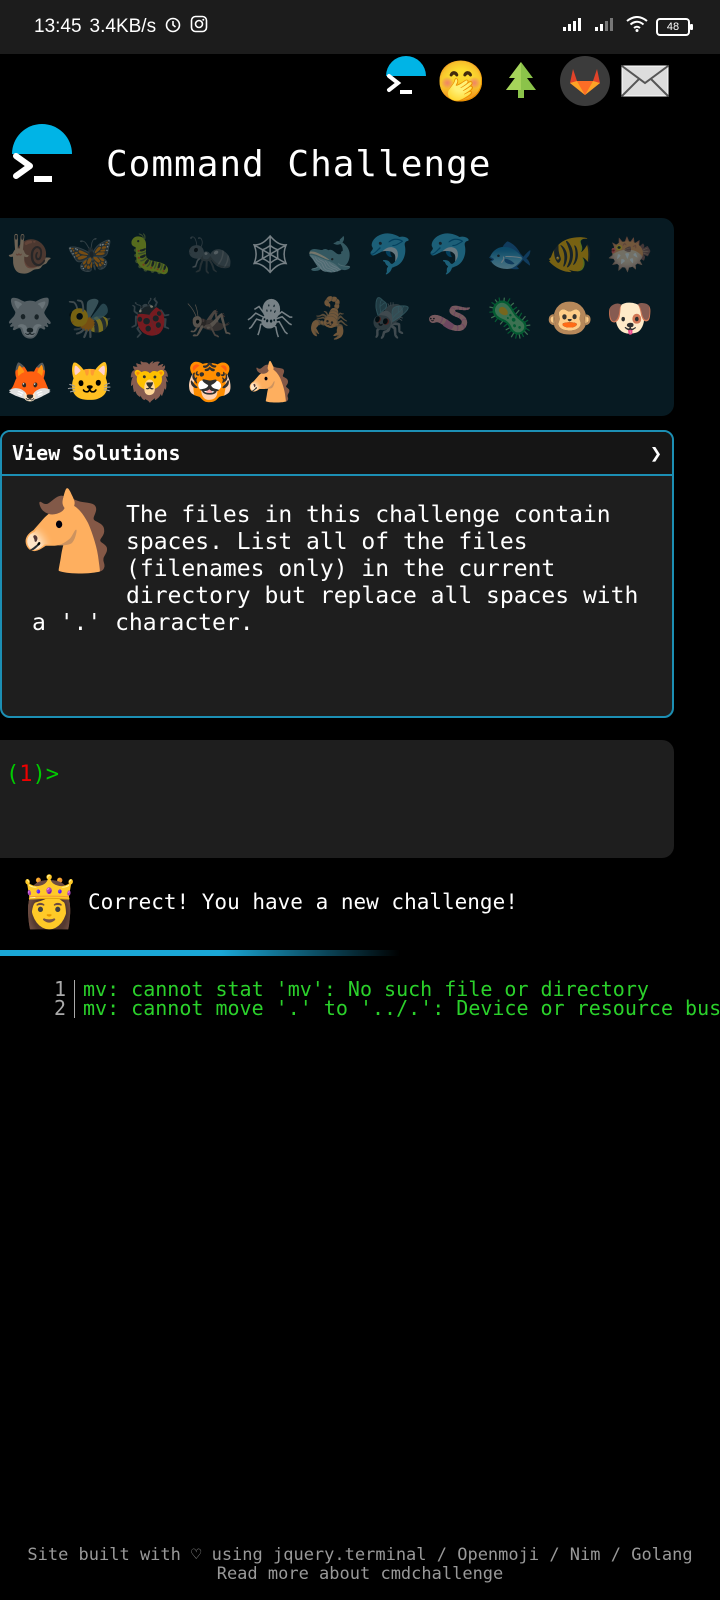  Describe the element at coordinates (173, 27) in the screenshot. I see `alarm-icon` at that location.